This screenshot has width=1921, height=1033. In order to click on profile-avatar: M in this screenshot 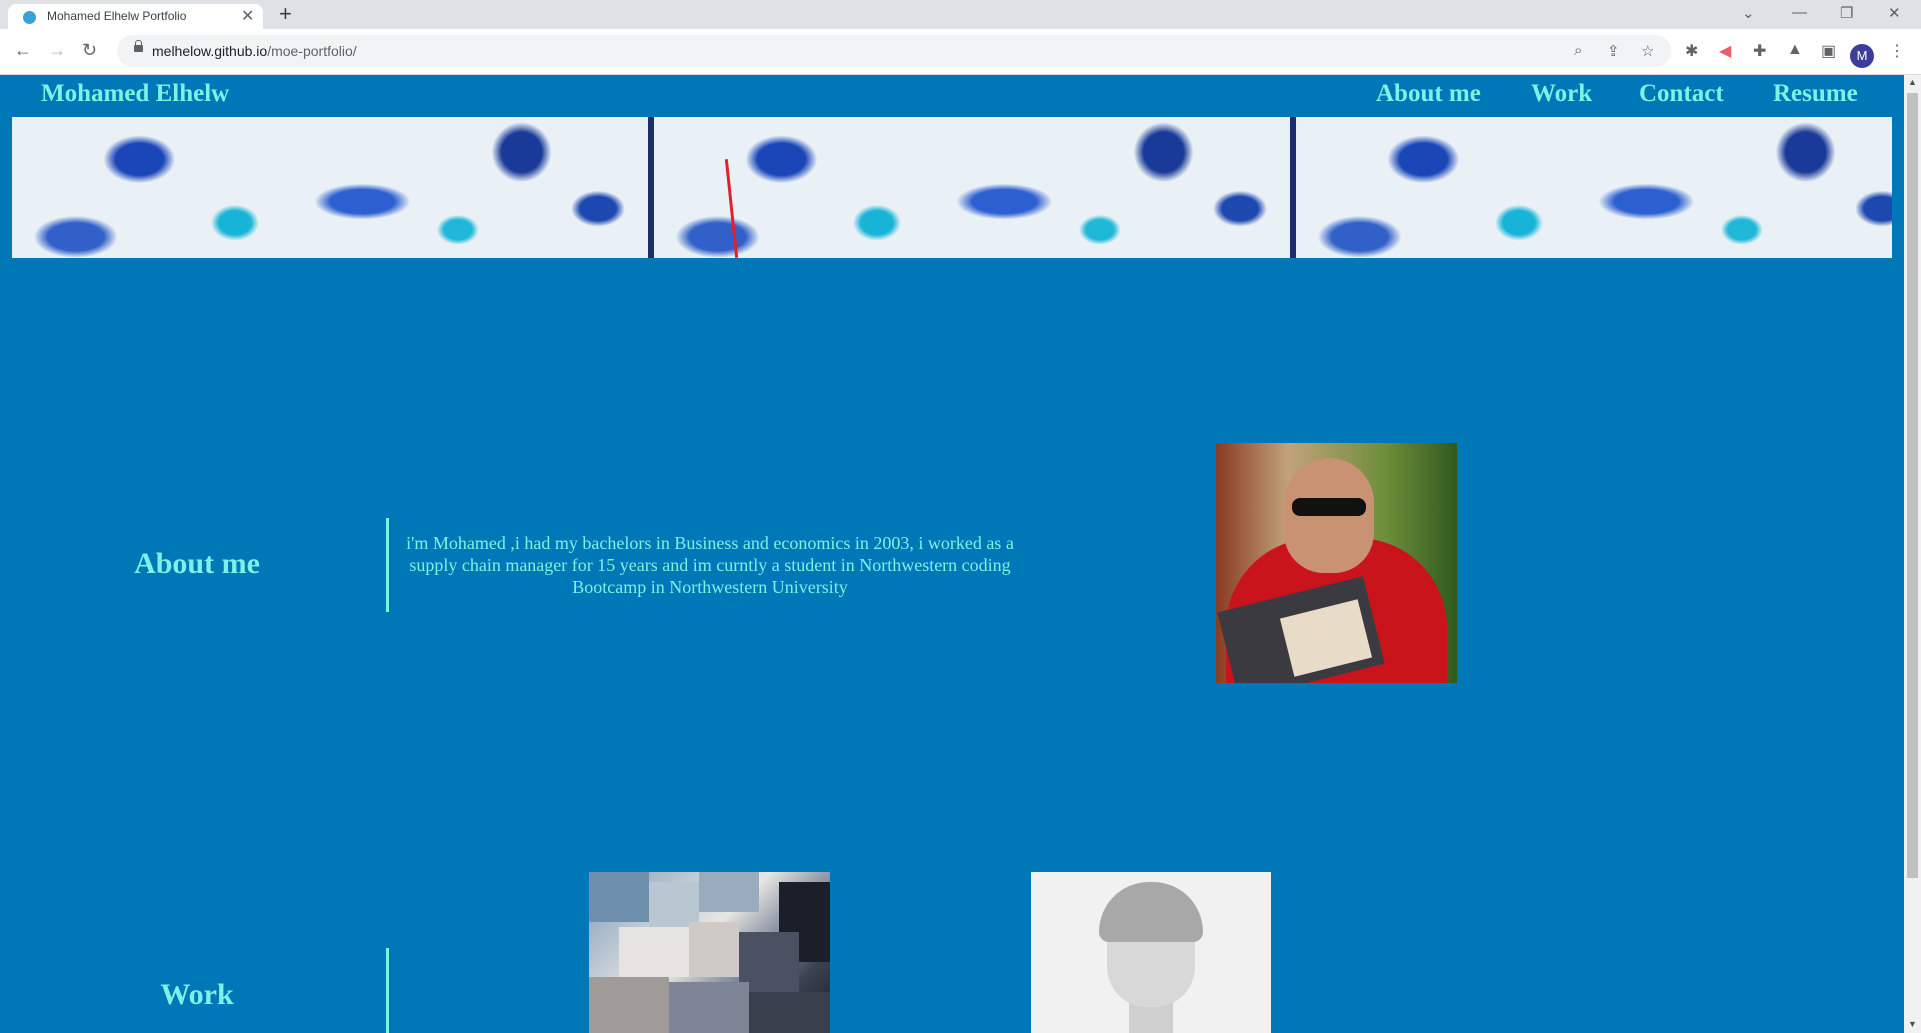, I will do `click(1862, 56)`.